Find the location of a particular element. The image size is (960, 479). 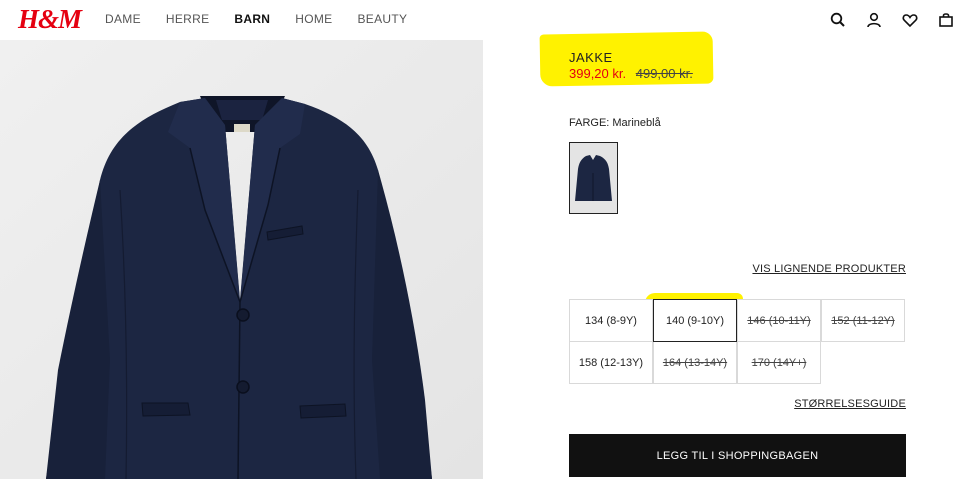

size-option-164: 164 (13-14Y) is located at coordinates (695, 362).